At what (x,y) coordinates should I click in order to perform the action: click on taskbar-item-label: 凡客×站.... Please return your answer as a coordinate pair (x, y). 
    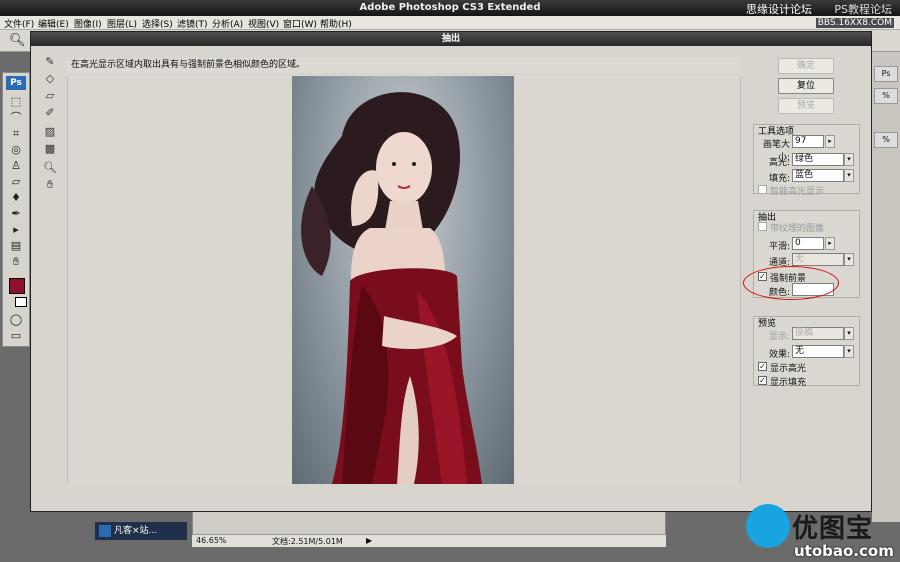
    Looking at the image, I should click on (136, 531).